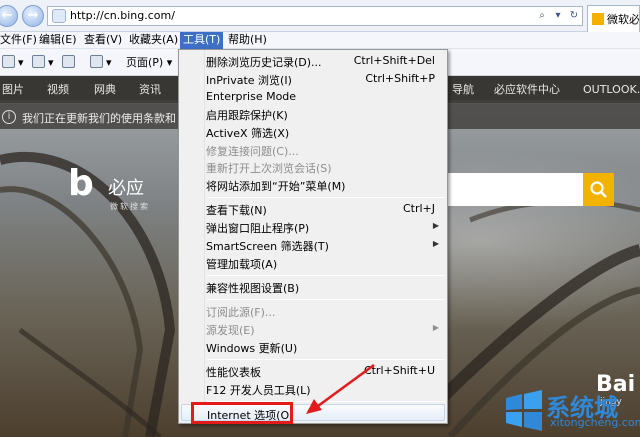  Describe the element at coordinates (103, 40) in the screenshot. I see `menu-view: 查看(V)` at that location.